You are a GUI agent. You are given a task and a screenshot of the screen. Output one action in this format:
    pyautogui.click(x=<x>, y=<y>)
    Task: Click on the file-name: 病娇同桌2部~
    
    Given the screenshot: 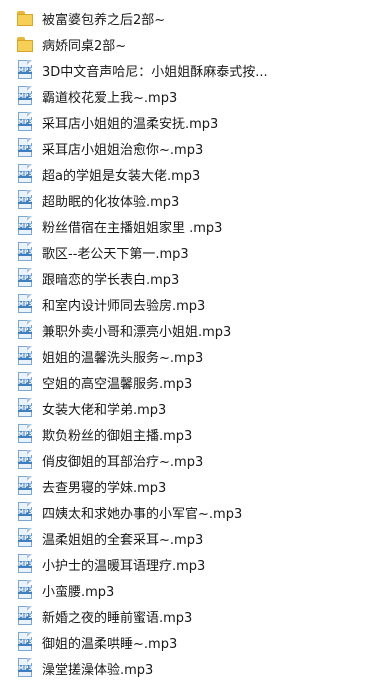 What is the action you would take?
    pyautogui.click(x=84, y=46)
    